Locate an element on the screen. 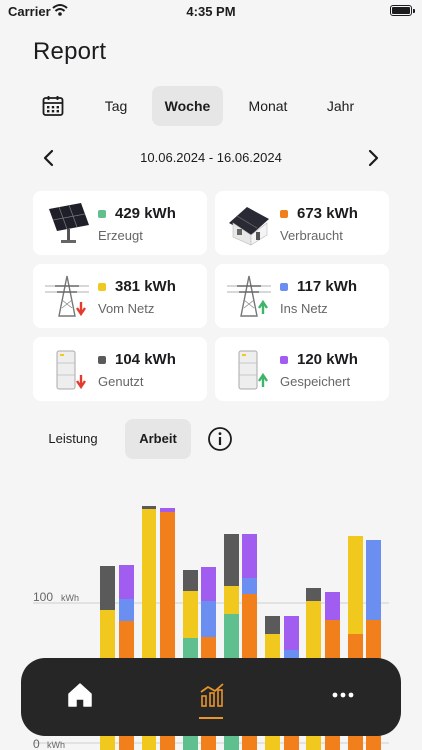  card-from-grid: 381 kWh Vom Netz is located at coordinates (120, 296).